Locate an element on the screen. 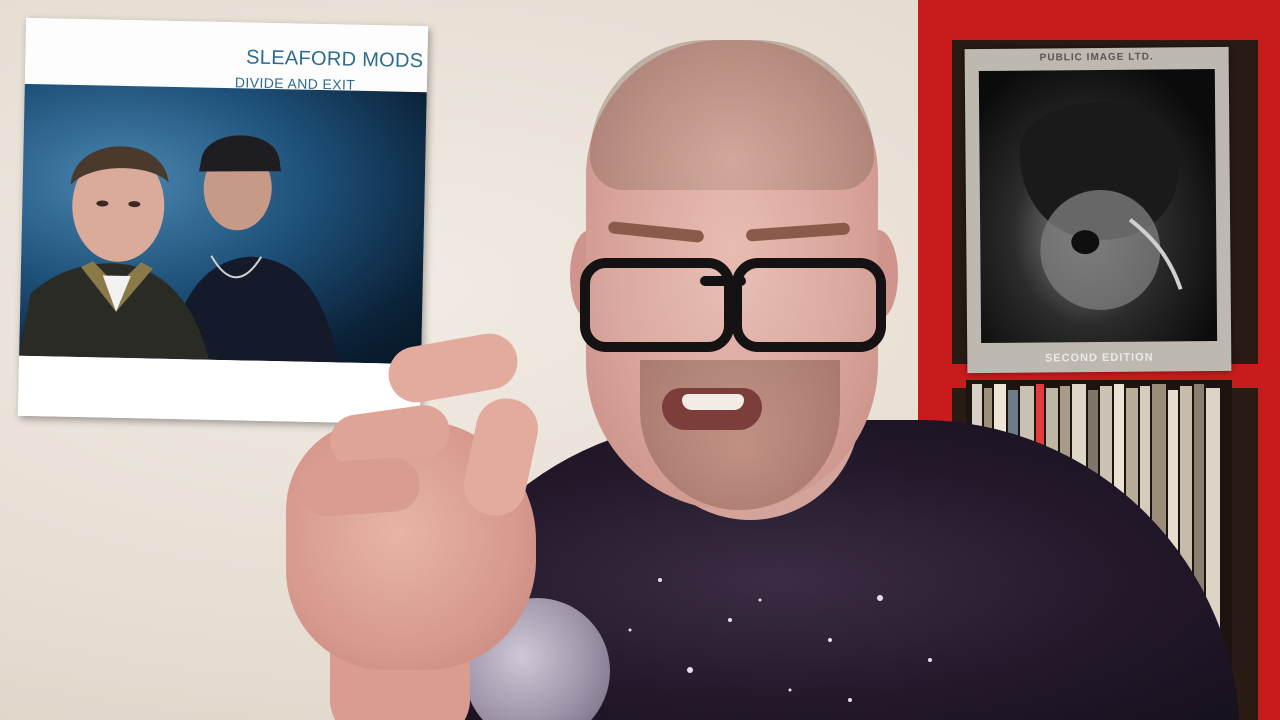  band-photo-illustration is located at coordinates (179, 249).